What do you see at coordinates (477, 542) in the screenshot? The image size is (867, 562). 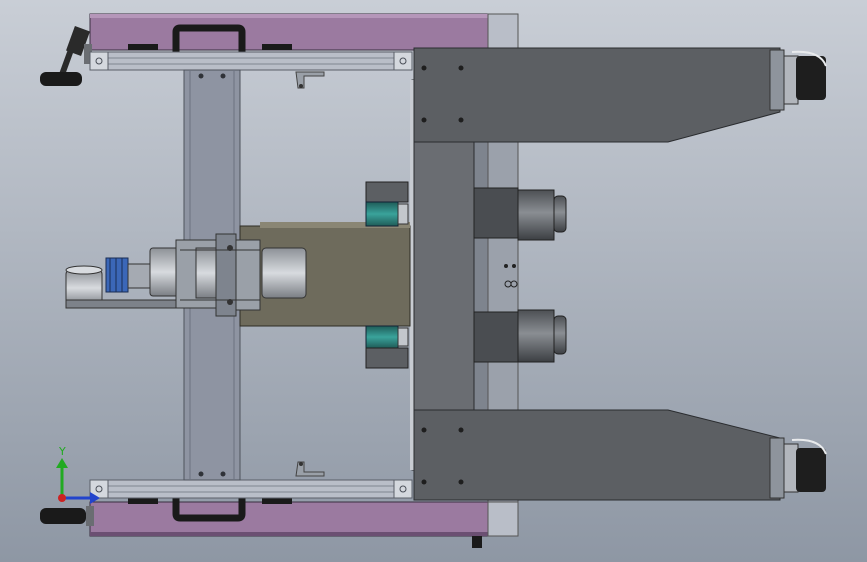 I see `frame-foot` at bounding box center [477, 542].